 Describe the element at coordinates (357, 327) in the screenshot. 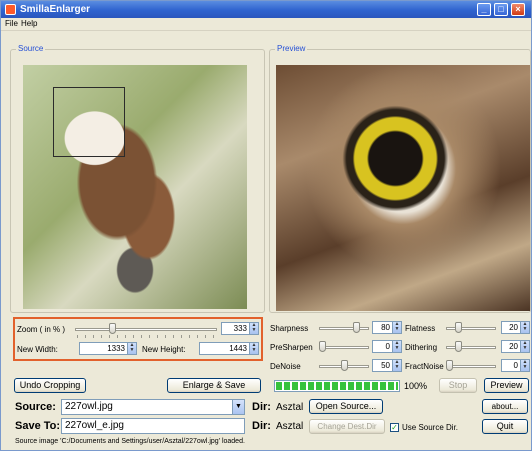

I see `sharpness-slider-thumb` at that location.